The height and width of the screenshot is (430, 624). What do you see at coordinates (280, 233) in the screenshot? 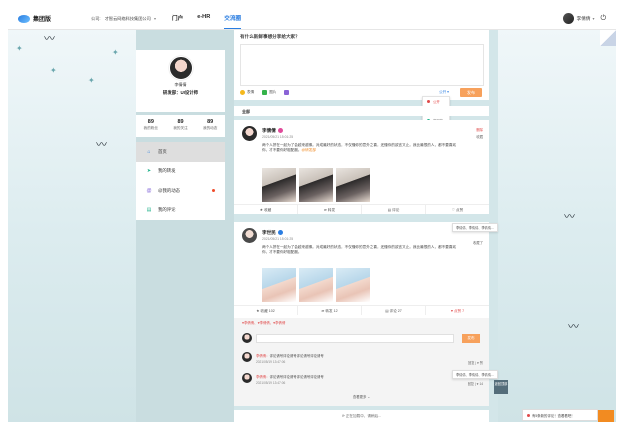
I see `verified-icon` at bounding box center [280, 233].